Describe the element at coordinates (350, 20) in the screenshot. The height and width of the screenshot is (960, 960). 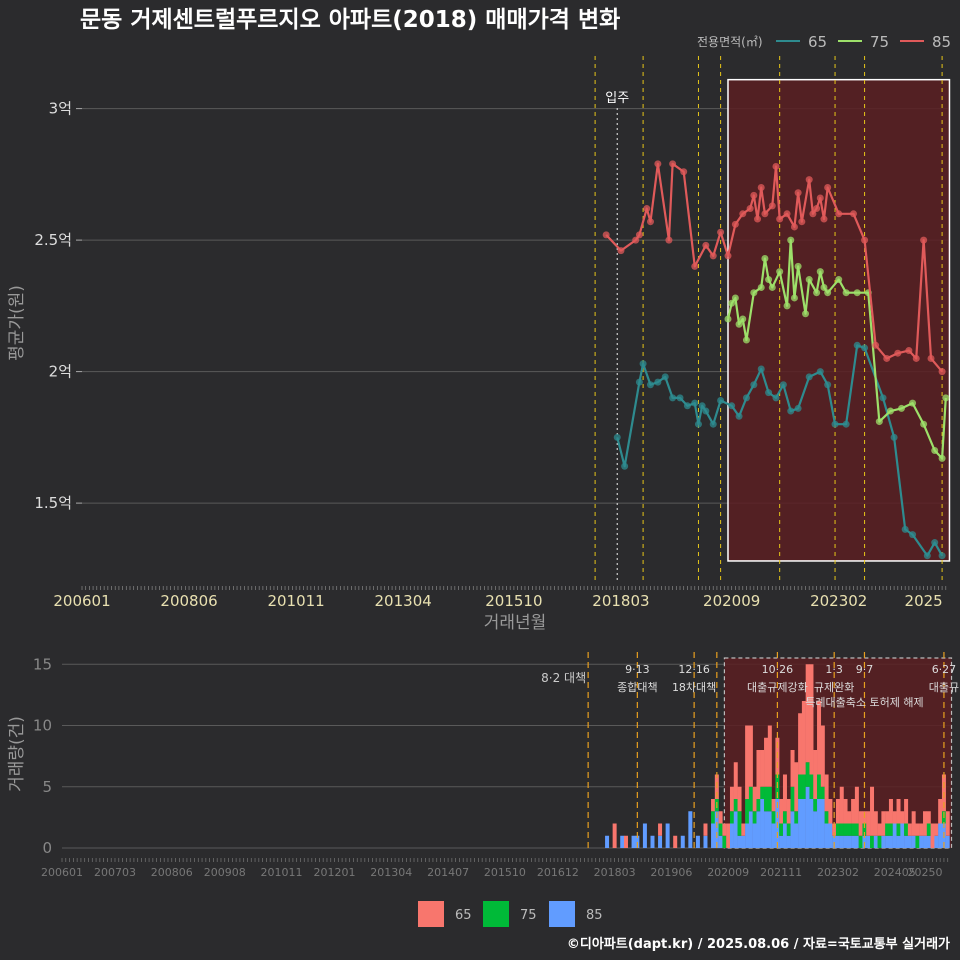
I see `chart-title: 문동 거제센트럴푸르지오 아파트(2018) 매매가격 변화` at that location.